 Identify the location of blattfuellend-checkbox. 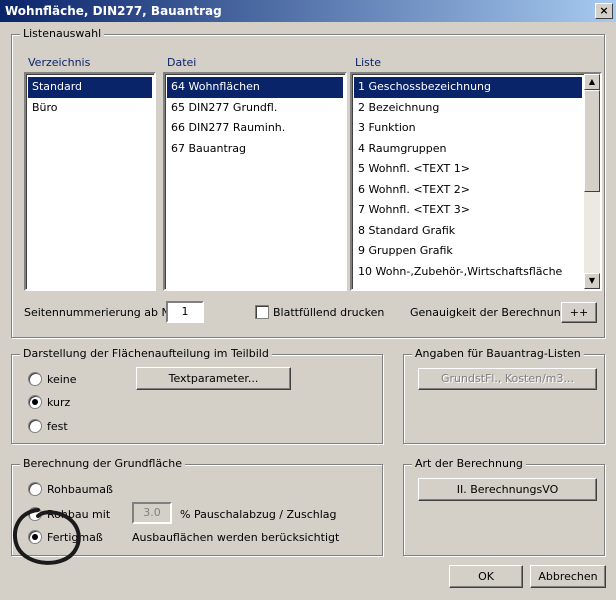
(262, 312).